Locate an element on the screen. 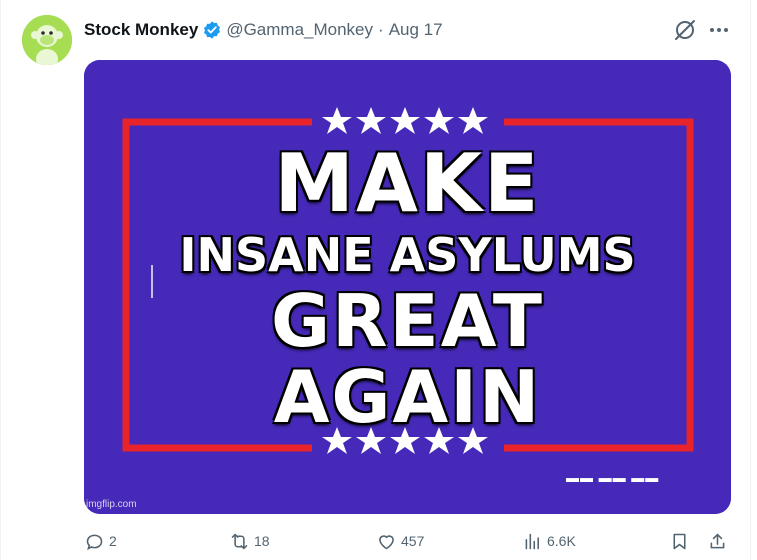 The image size is (757, 560). avatar is located at coordinates (47, 40).